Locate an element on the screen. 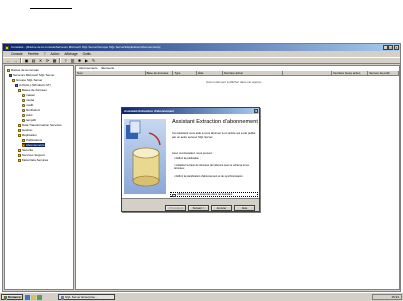 The height and width of the screenshot is (301, 403). column-header: Dernière action is located at coordinates (253, 73).